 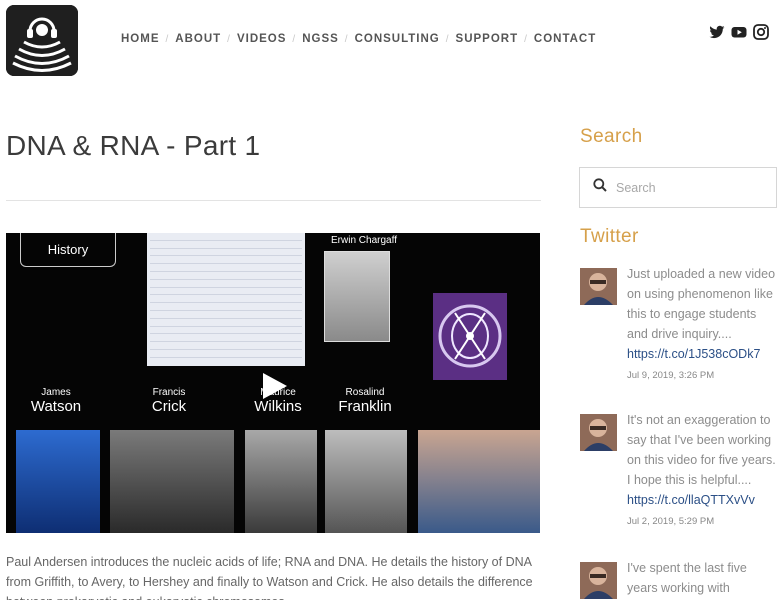 I want to click on tweet-date: Jul 2, 2019, 5:29 PM, so click(x=702, y=522).